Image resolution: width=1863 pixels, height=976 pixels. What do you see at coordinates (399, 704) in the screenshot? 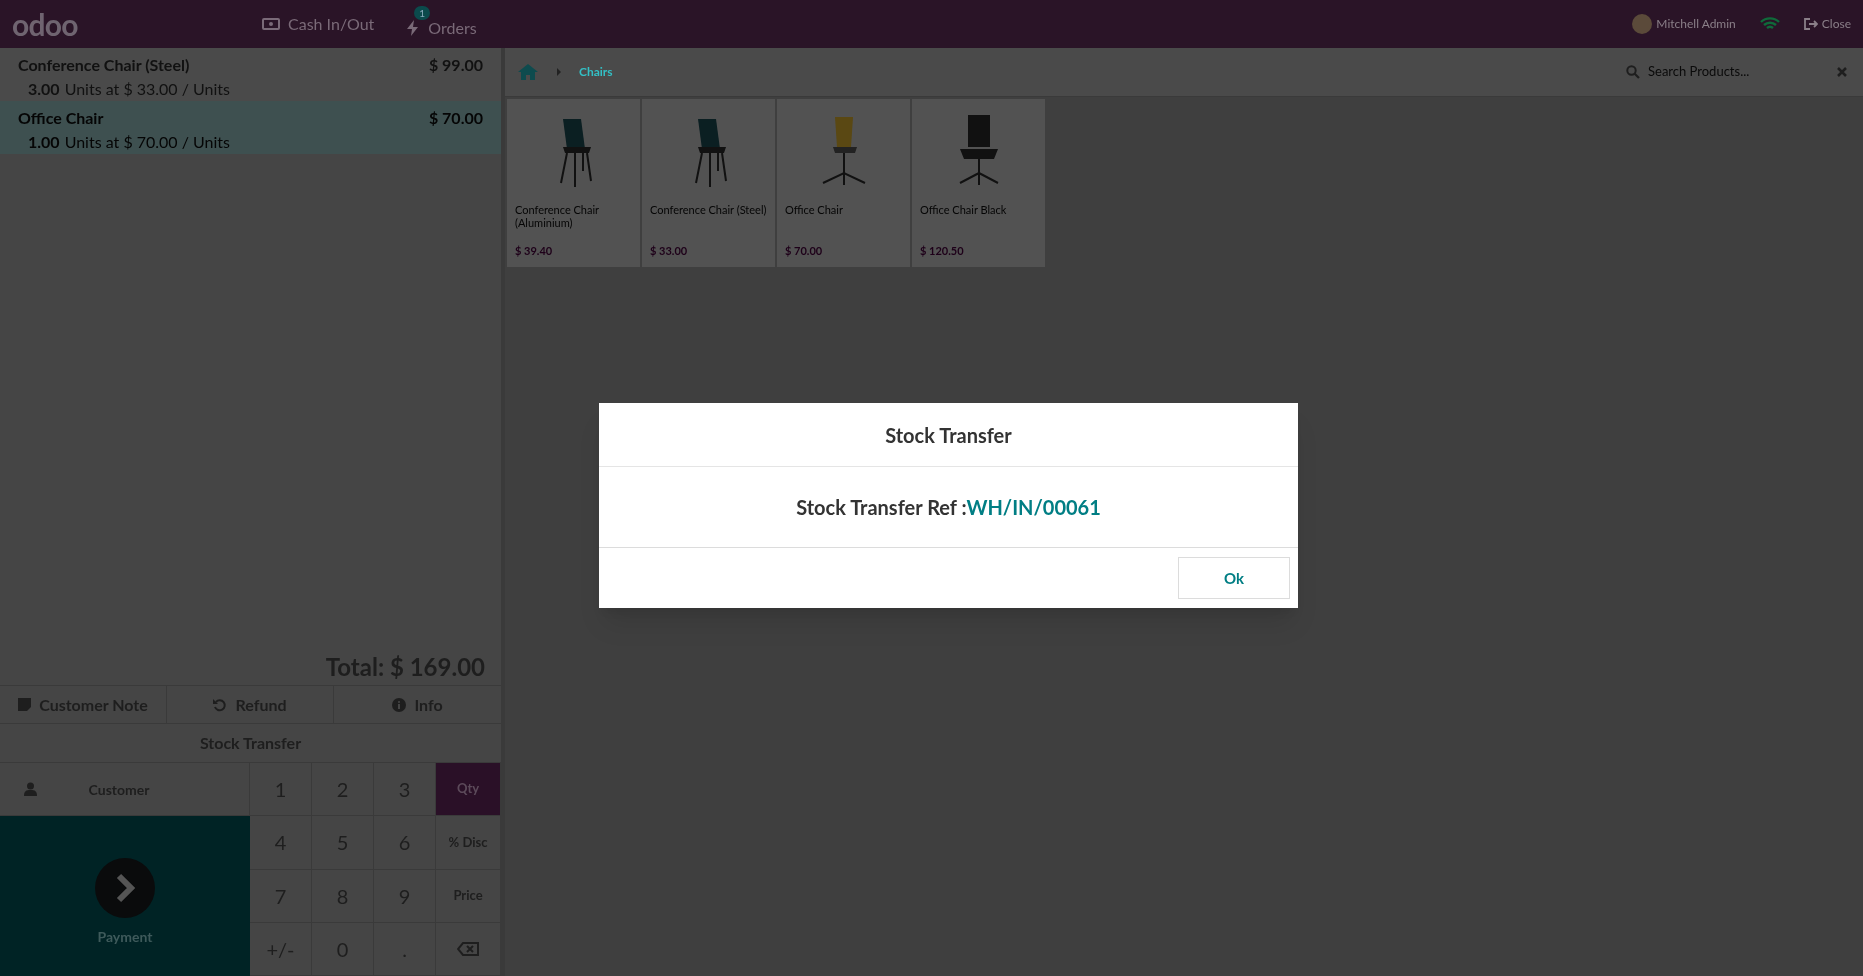
I see `info-icon` at bounding box center [399, 704].